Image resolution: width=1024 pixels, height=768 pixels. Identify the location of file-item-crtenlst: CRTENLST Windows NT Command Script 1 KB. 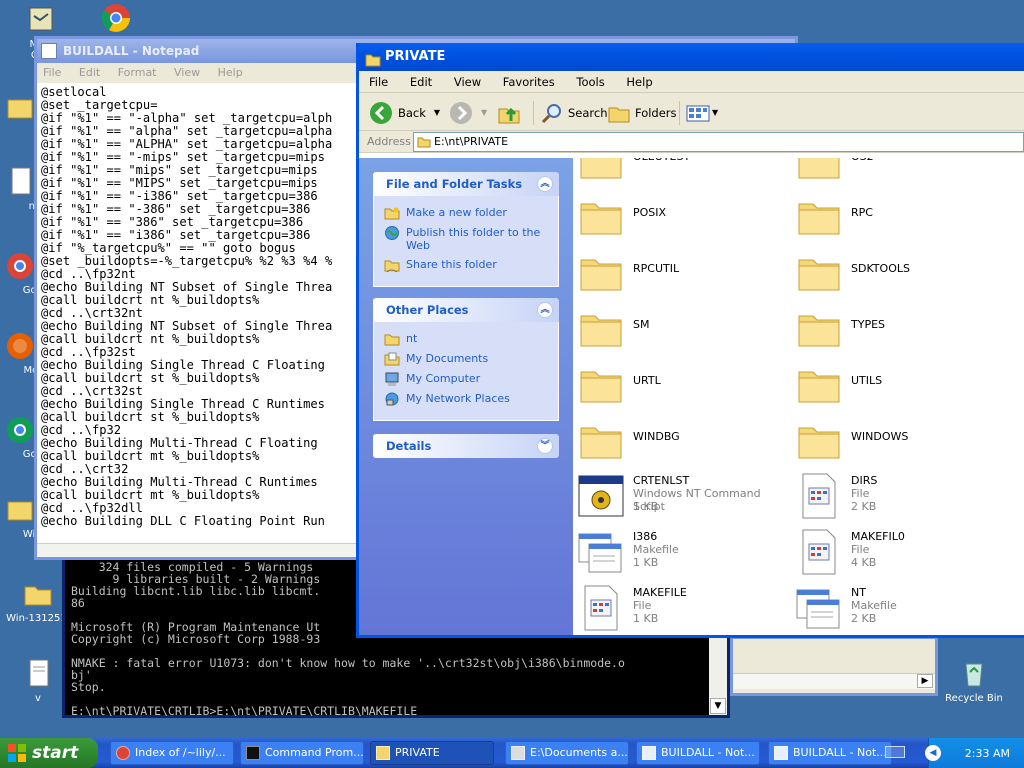
(682, 498).